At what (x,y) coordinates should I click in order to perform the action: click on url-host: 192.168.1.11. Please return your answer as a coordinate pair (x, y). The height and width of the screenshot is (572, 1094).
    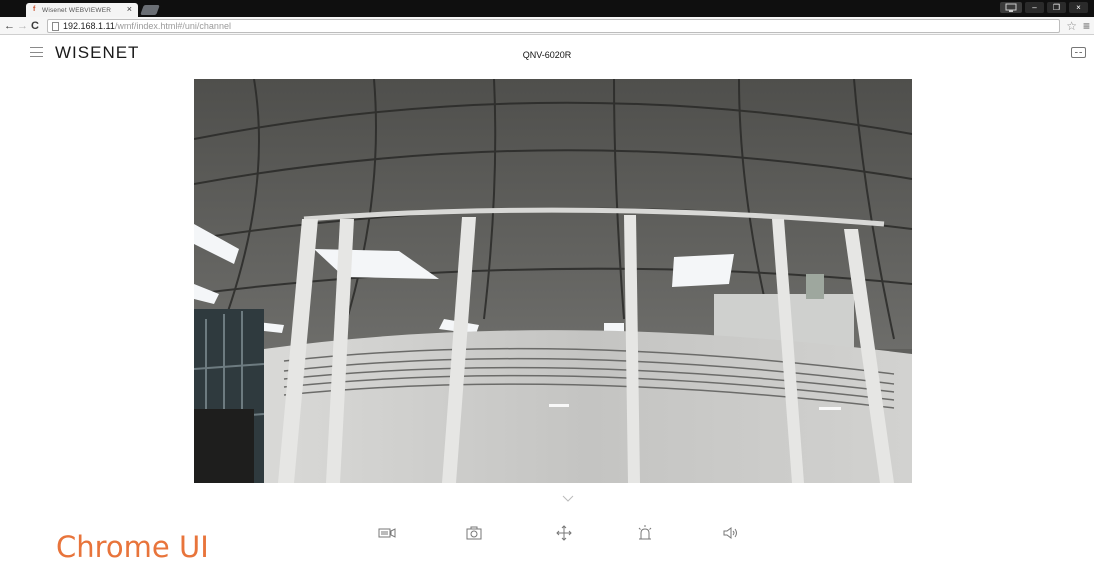
    Looking at the image, I should click on (89, 26).